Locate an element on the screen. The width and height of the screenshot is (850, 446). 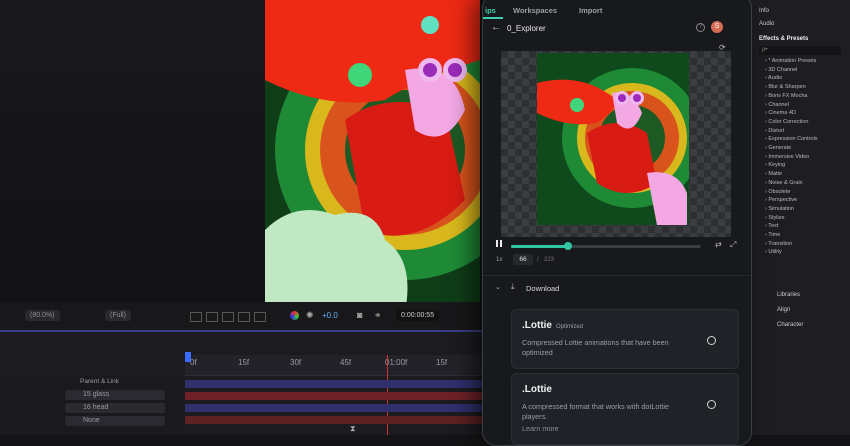
effects-category: › Keying is located at coordinates (775, 165).